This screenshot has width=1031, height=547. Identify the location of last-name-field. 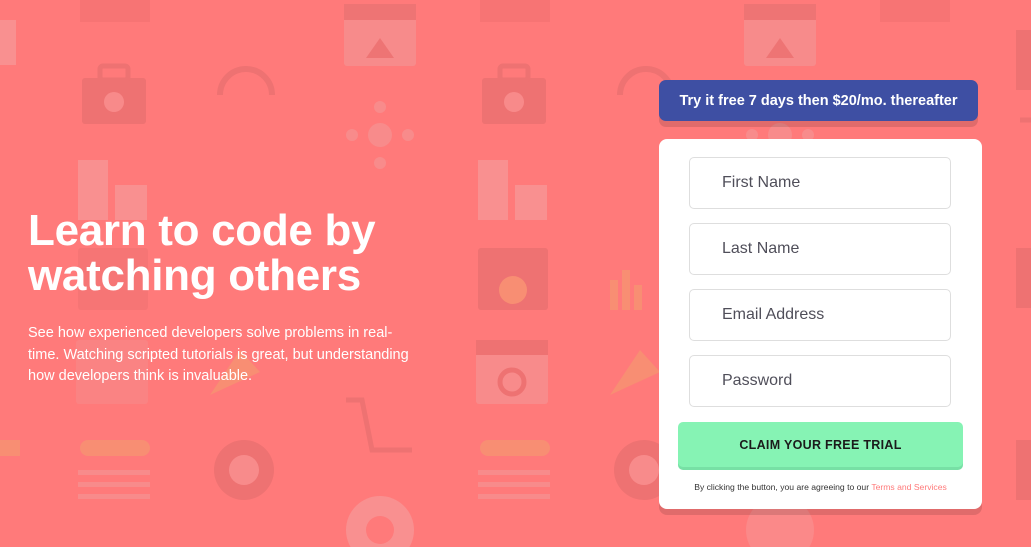
(820, 249).